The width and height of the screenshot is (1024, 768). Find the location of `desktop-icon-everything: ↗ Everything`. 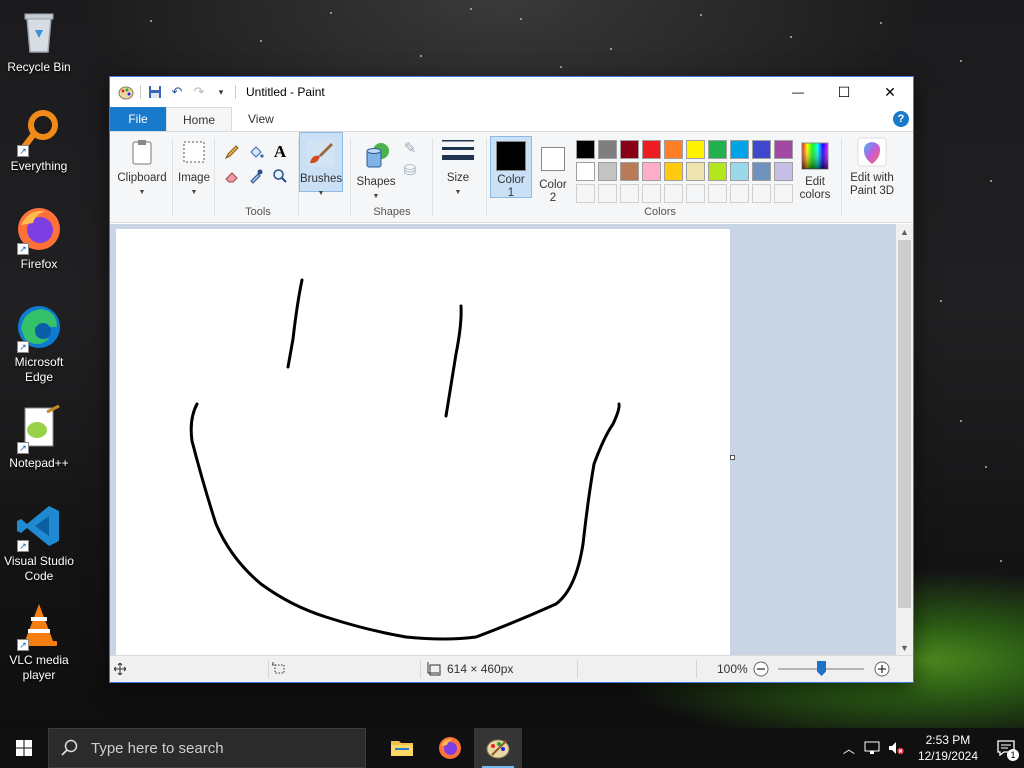

desktop-icon-everything: ↗ Everything is located at coordinates (39, 140).